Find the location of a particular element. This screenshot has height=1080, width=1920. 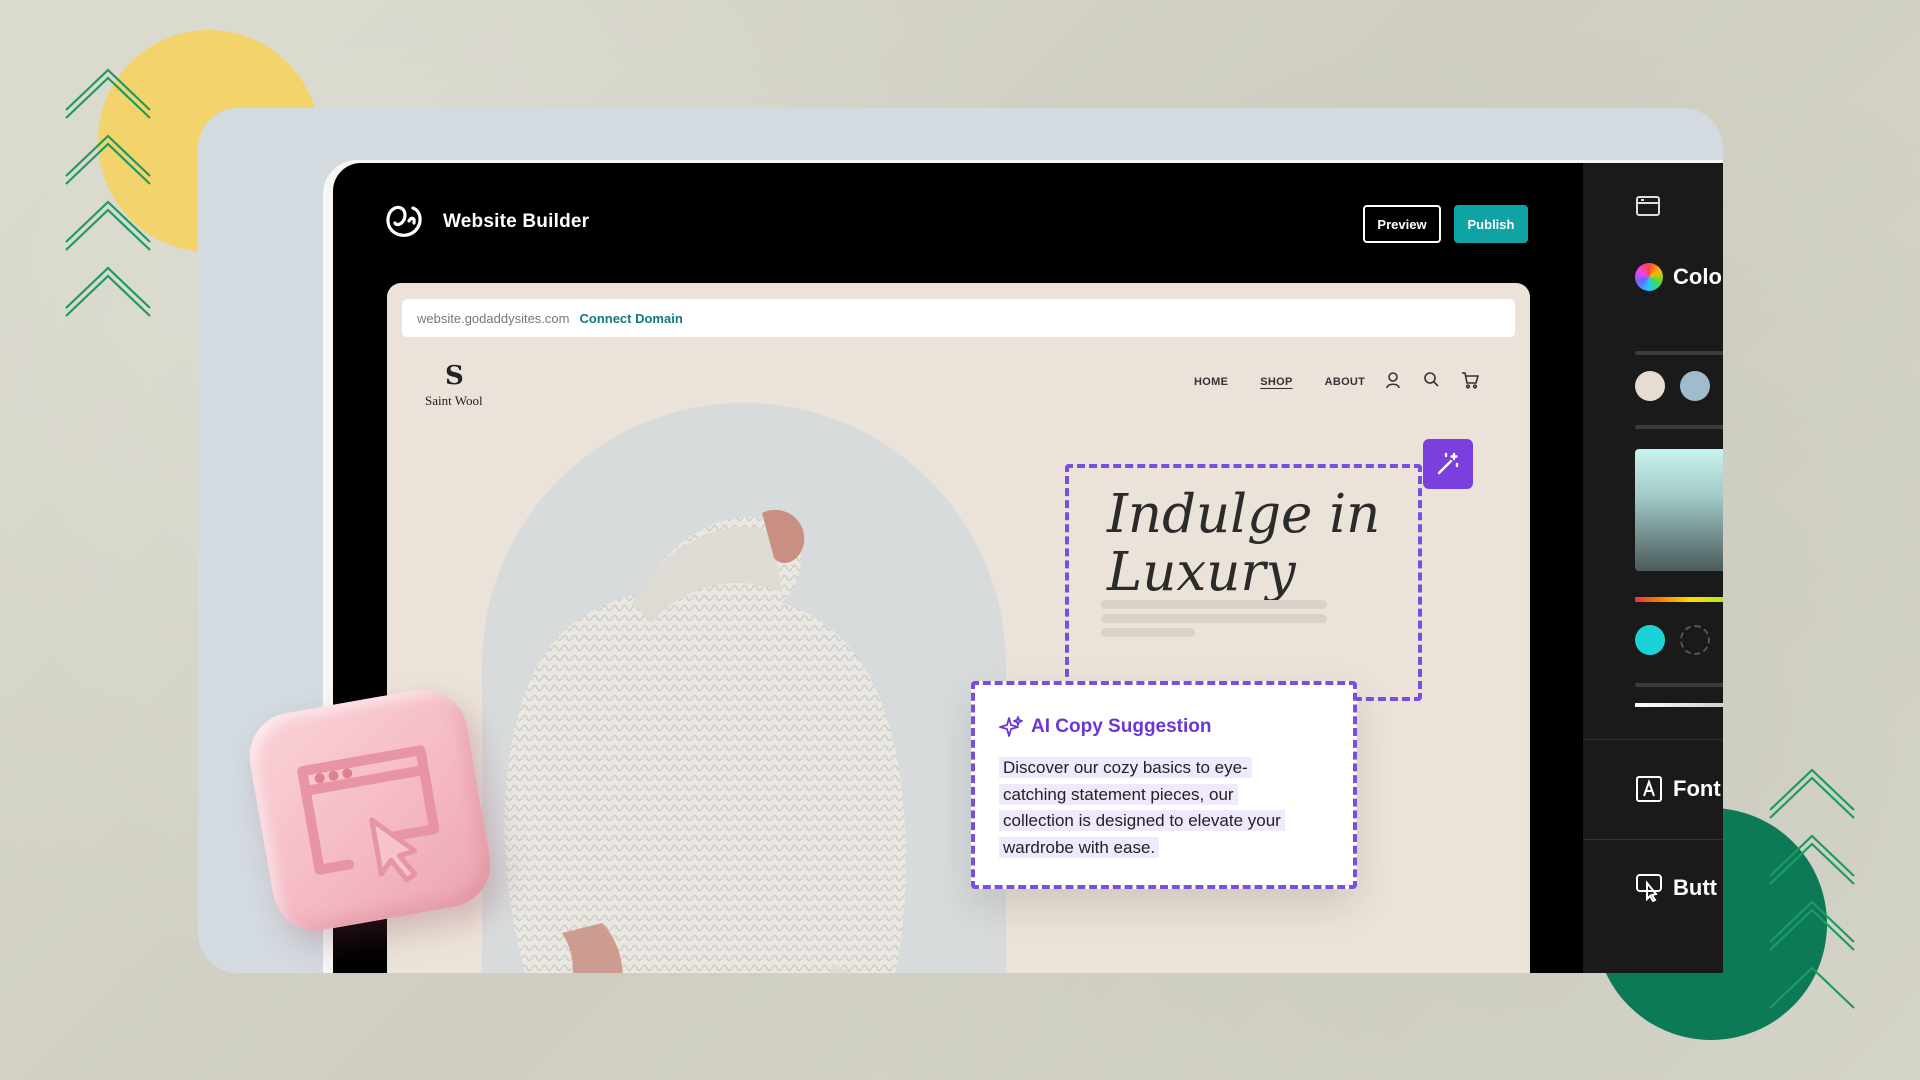

fonts-section: Font is located at coordinates (1678, 789).